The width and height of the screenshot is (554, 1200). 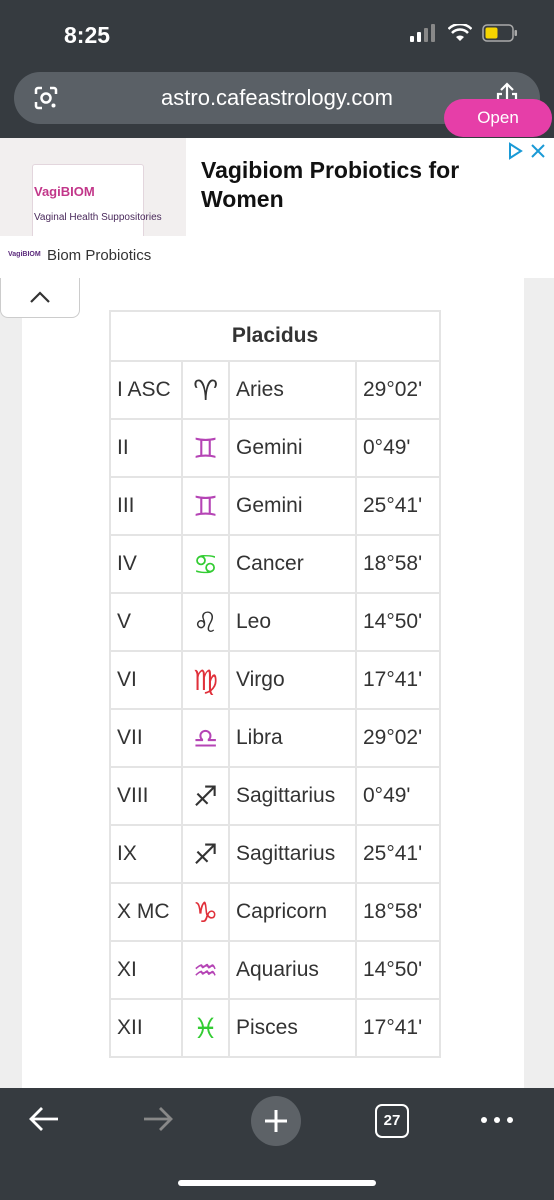 I want to click on product-subtitle: Vaginal Health Suppositories, so click(x=98, y=217).